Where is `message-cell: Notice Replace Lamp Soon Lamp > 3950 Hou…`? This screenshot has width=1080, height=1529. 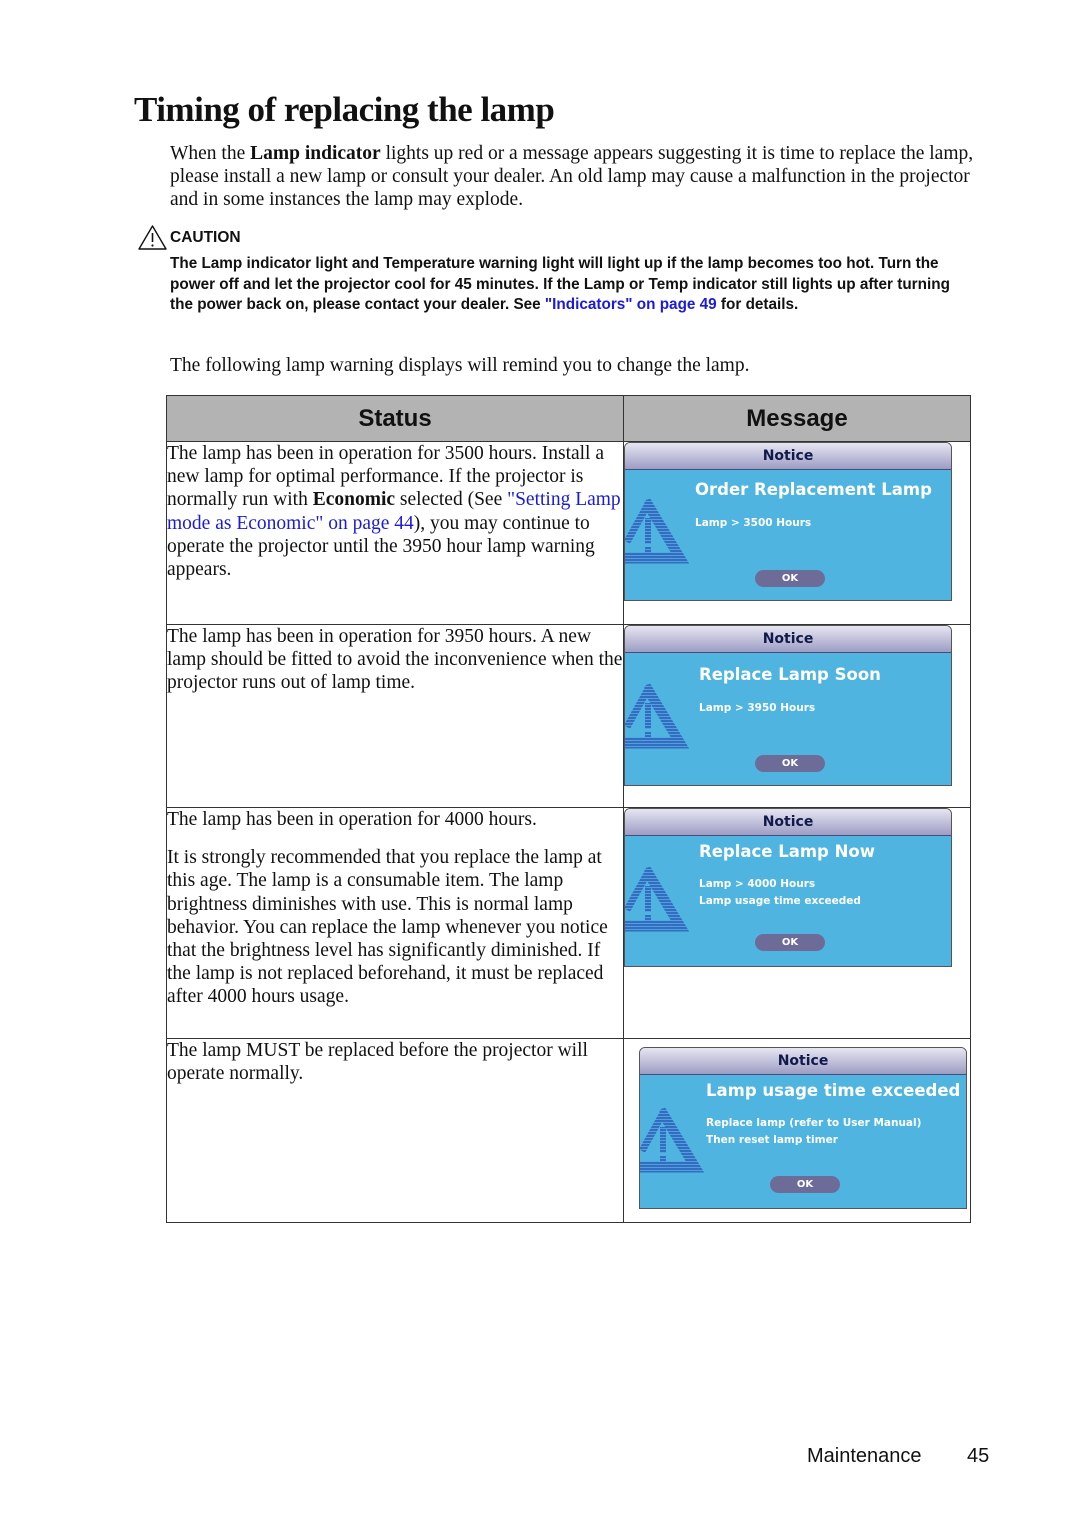
message-cell: Notice Replace Lamp Soon Lamp > 3950 Hou… is located at coordinates (797, 716).